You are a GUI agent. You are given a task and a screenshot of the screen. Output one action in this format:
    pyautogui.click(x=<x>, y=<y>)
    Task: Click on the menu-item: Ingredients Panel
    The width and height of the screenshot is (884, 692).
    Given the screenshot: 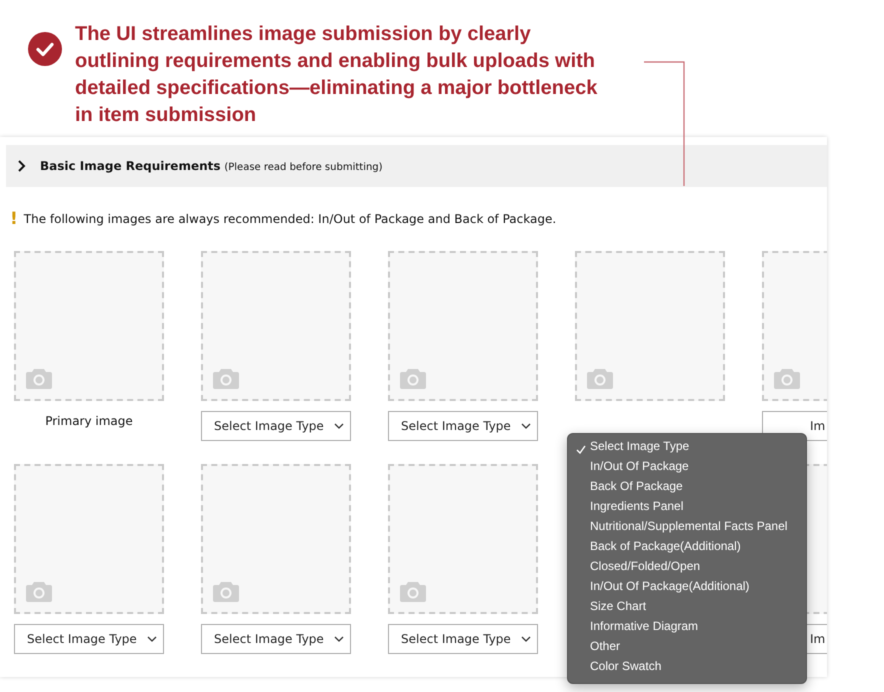 What is the action you would take?
    pyautogui.click(x=687, y=509)
    